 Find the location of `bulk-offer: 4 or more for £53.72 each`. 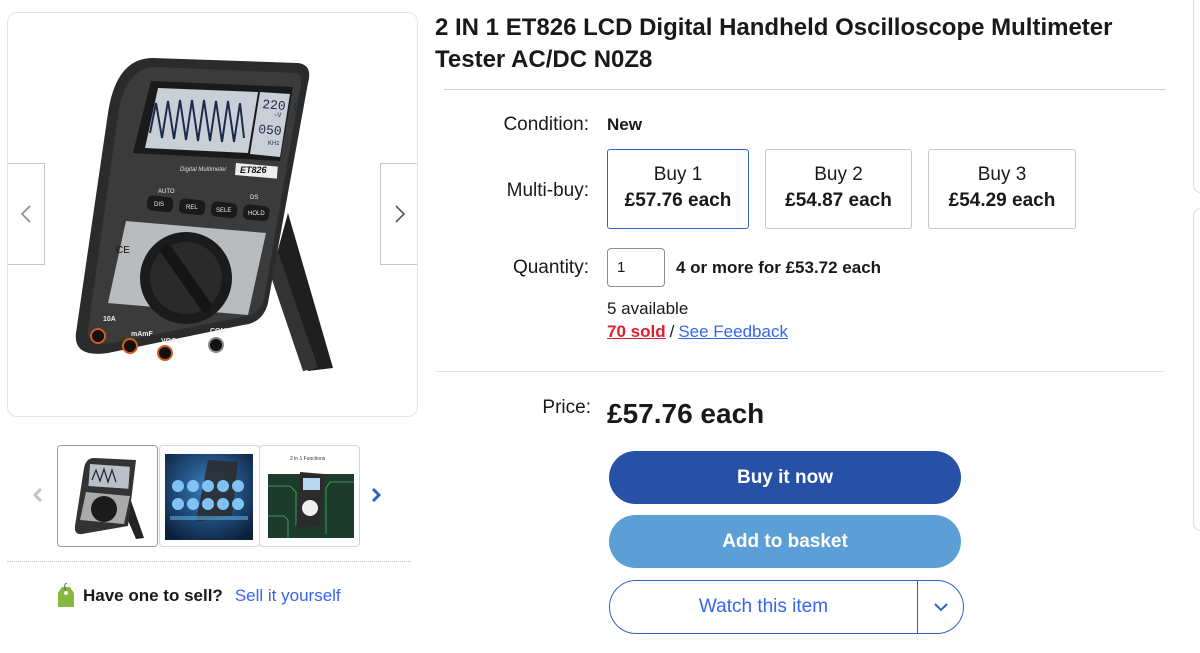

bulk-offer: 4 or more for £53.72 each is located at coordinates (779, 267).